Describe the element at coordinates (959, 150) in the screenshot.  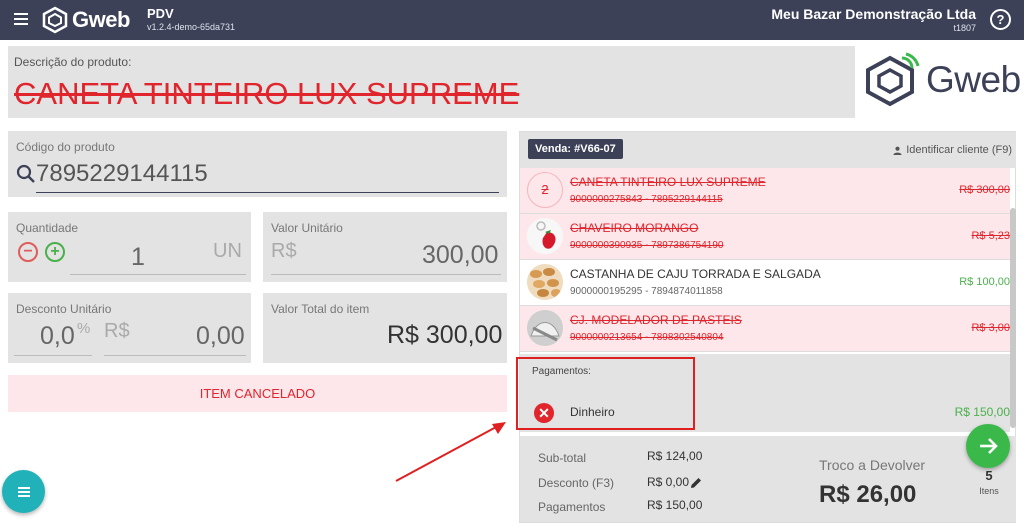
I see `identify-client-label: Identificar cliente (F9)` at that location.